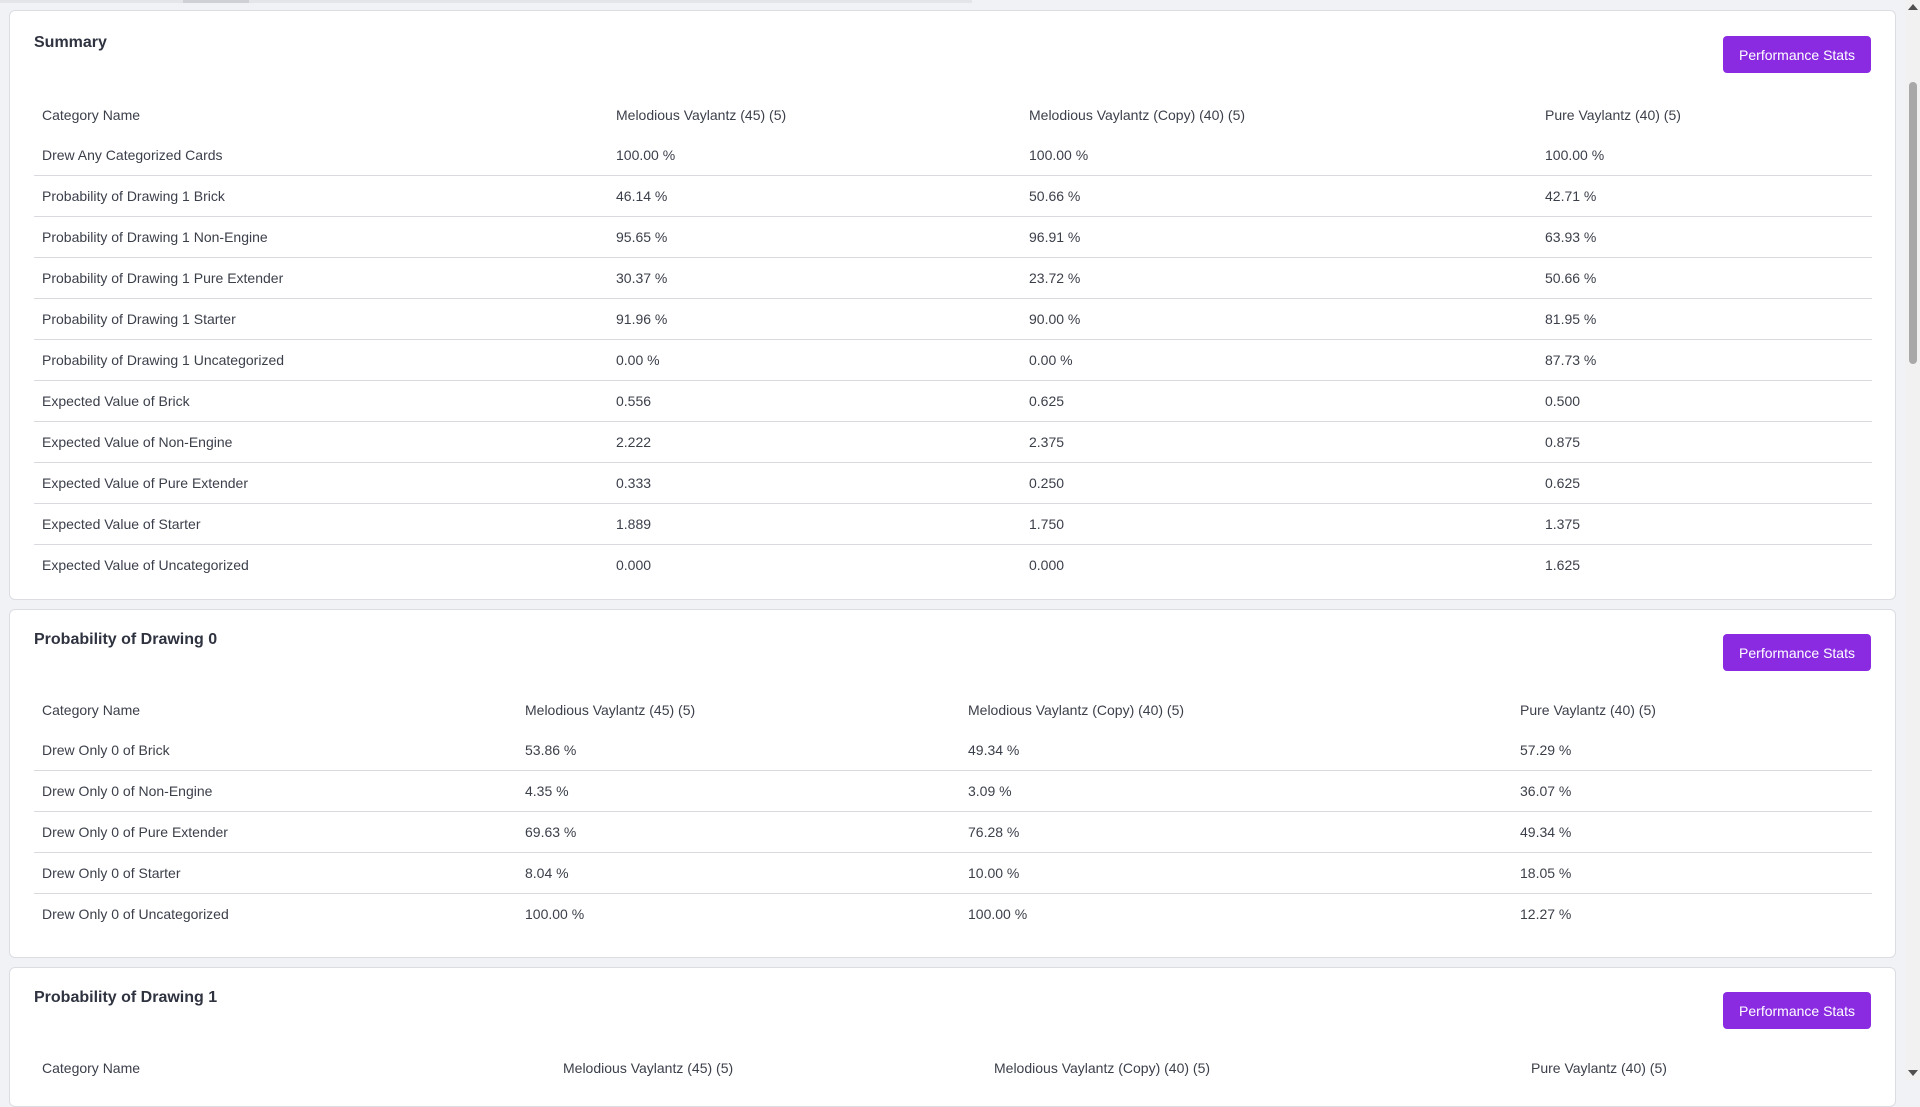 This screenshot has height=1107, width=1920. I want to click on value-cell: 10.00 %, so click(994, 873).